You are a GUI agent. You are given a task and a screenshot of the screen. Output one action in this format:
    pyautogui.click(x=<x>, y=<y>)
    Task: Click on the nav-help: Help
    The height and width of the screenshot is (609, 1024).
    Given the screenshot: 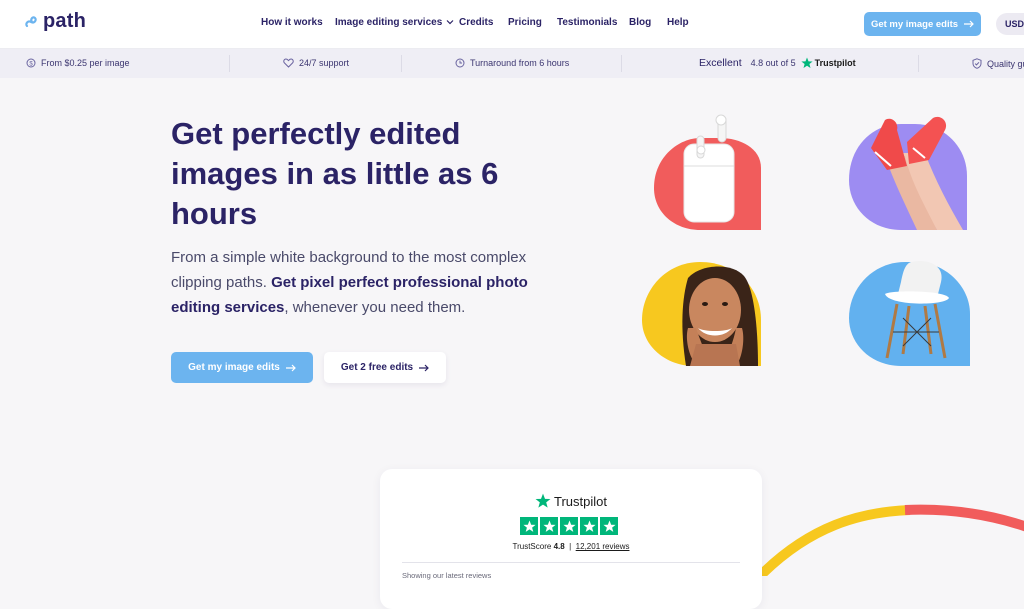 What is the action you would take?
    pyautogui.click(x=678, y=22)
    